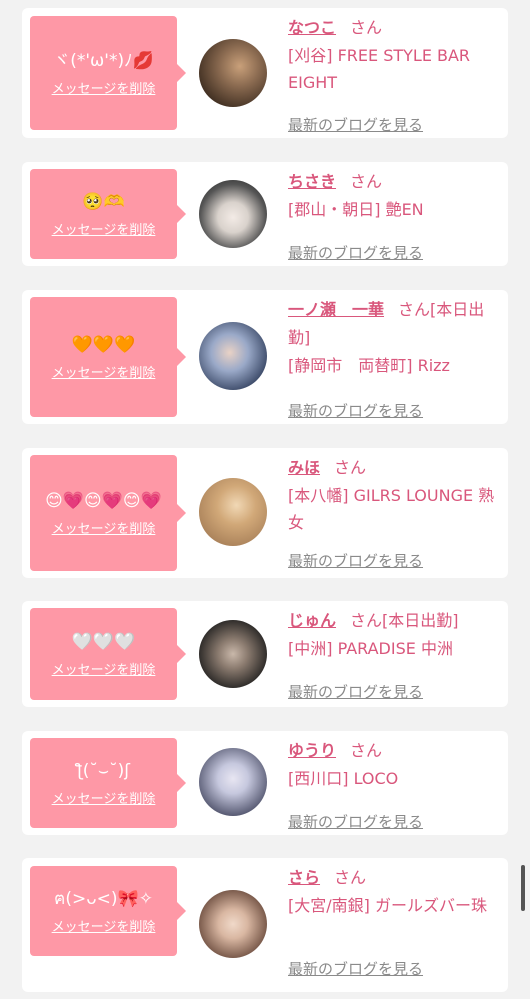  What do you see at coordinates (103, 770) in the screenshot?
I see `message-text: ƪ(˘⌣˘)ʃ` at bounding box center [103, 770].